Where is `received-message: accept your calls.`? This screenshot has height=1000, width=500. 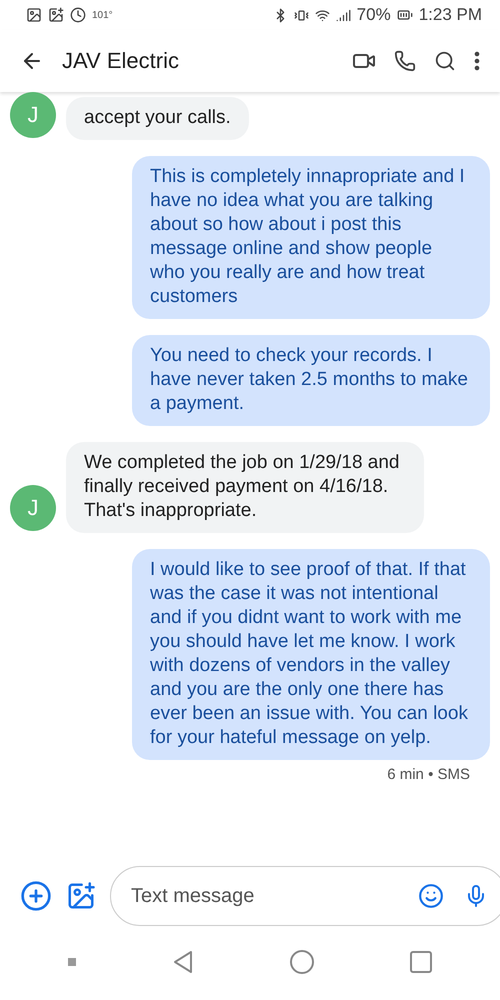 received-message: accept your calls. is located at coordinates (157, 118).